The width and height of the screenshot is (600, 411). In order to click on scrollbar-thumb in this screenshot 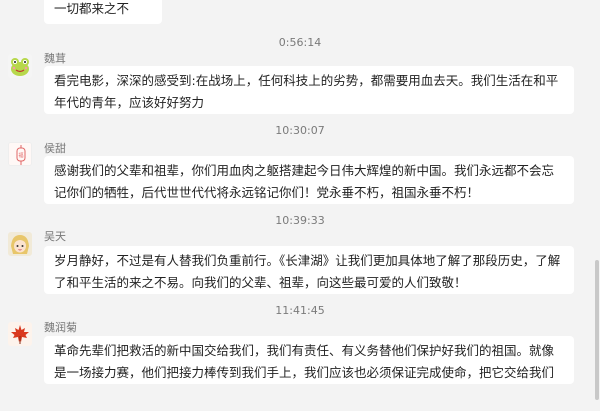, I will do `click(597, 330)`.